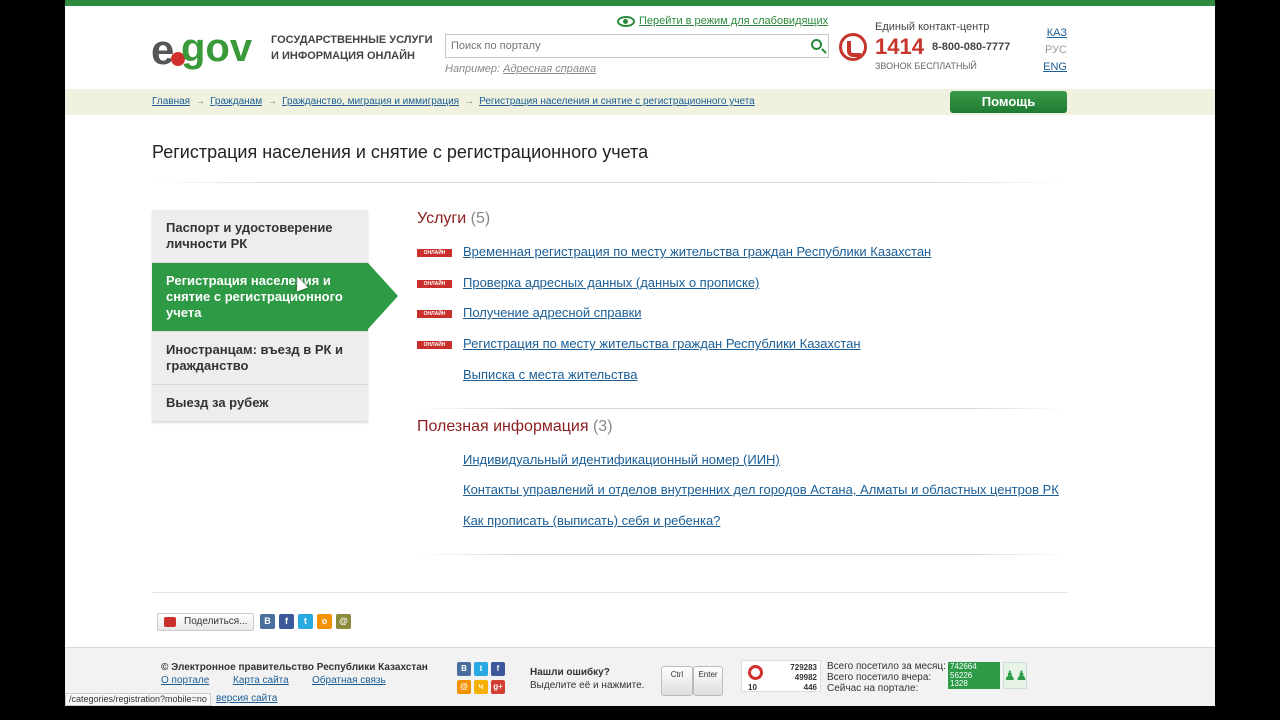 The width and height of the screenshot is (1280, 720). Describe the element at coordinates (570, 672) in the screenshot. I see `error-report-title: Нашли ошибку?` at that location.